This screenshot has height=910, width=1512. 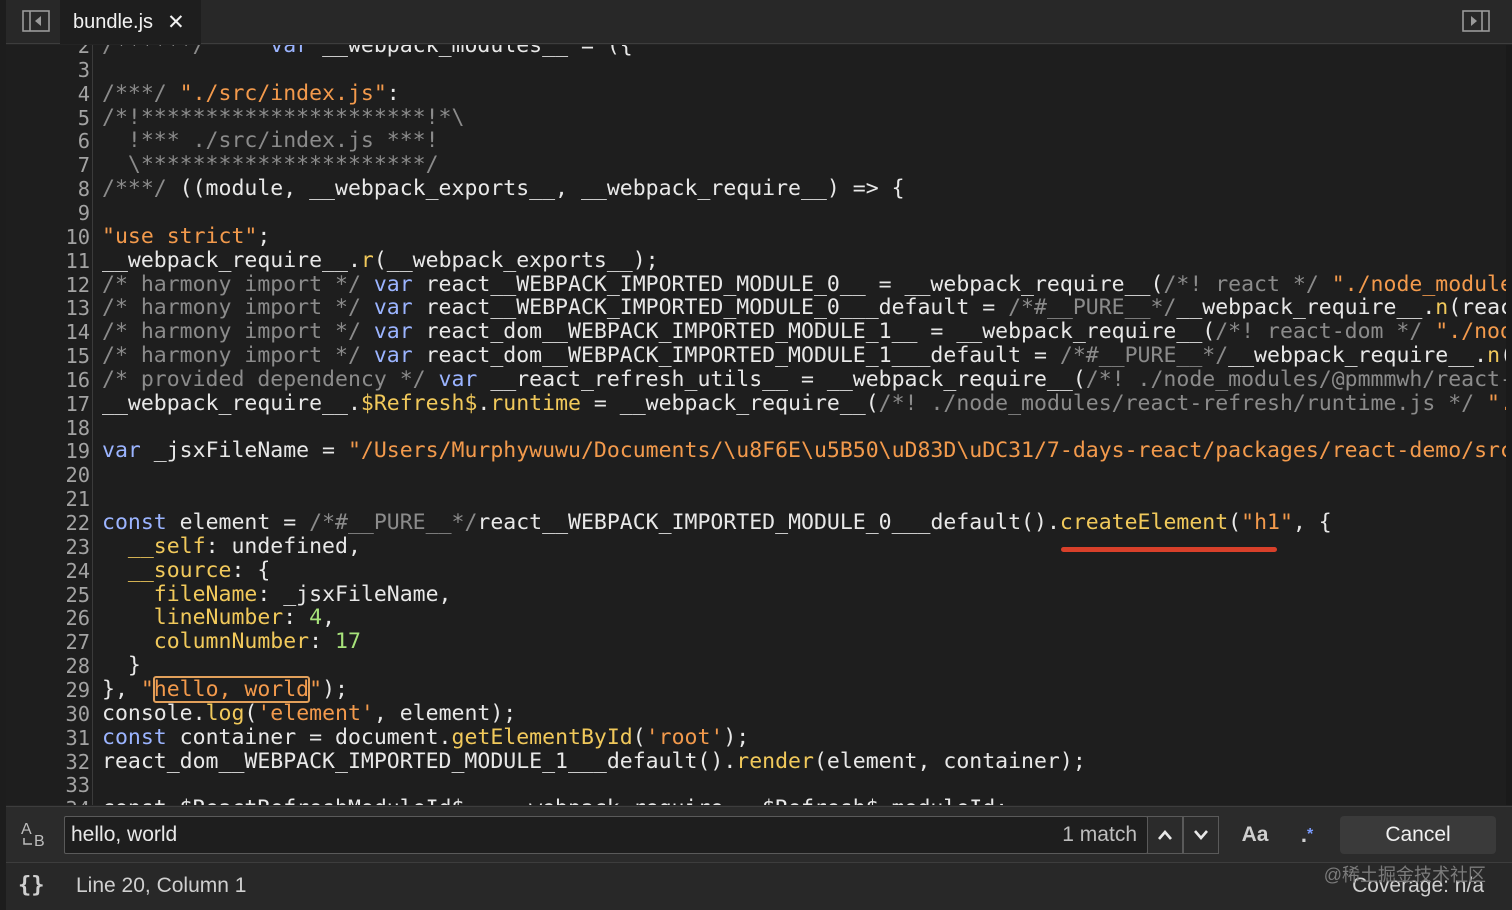 What do you see at coordinates (348, 642) in the screenshot?
I see `code-token: 17` at bounding box center [348, 642].